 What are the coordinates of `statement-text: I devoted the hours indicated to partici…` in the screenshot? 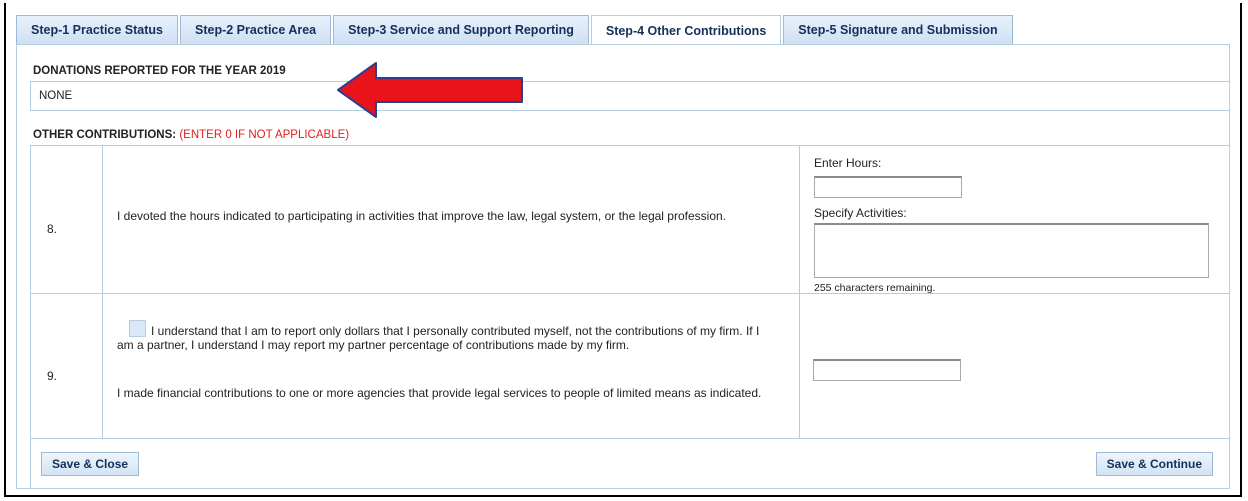 It's located at (421, 216).